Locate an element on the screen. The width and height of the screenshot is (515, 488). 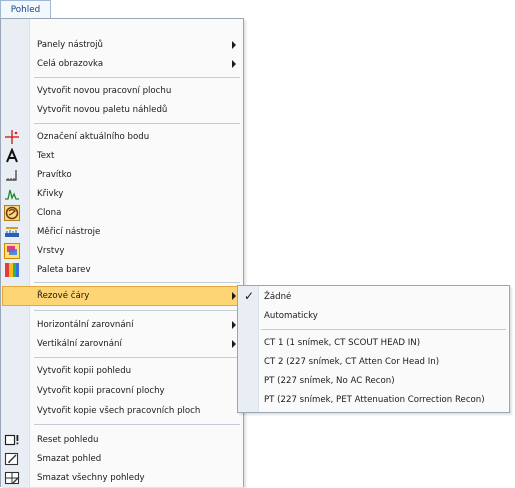
menu-item-label: Vrstvy is located at coordinates (51, 251).